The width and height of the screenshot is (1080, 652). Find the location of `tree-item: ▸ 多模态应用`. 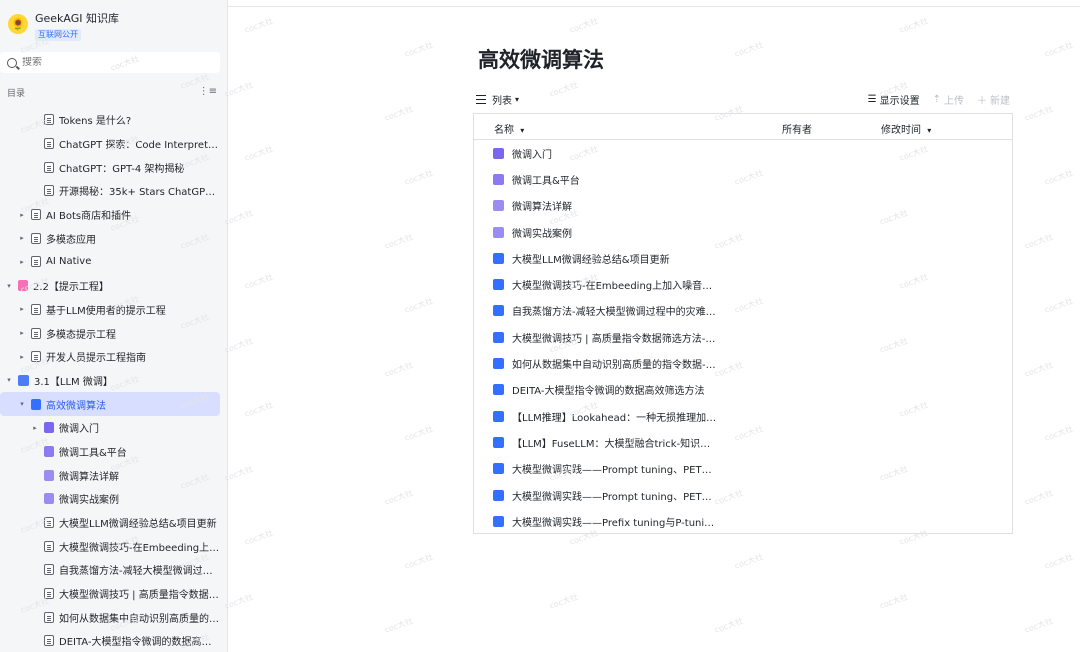

tree-item: ▸ 多模态应用 is located at coordinates (110, 238).